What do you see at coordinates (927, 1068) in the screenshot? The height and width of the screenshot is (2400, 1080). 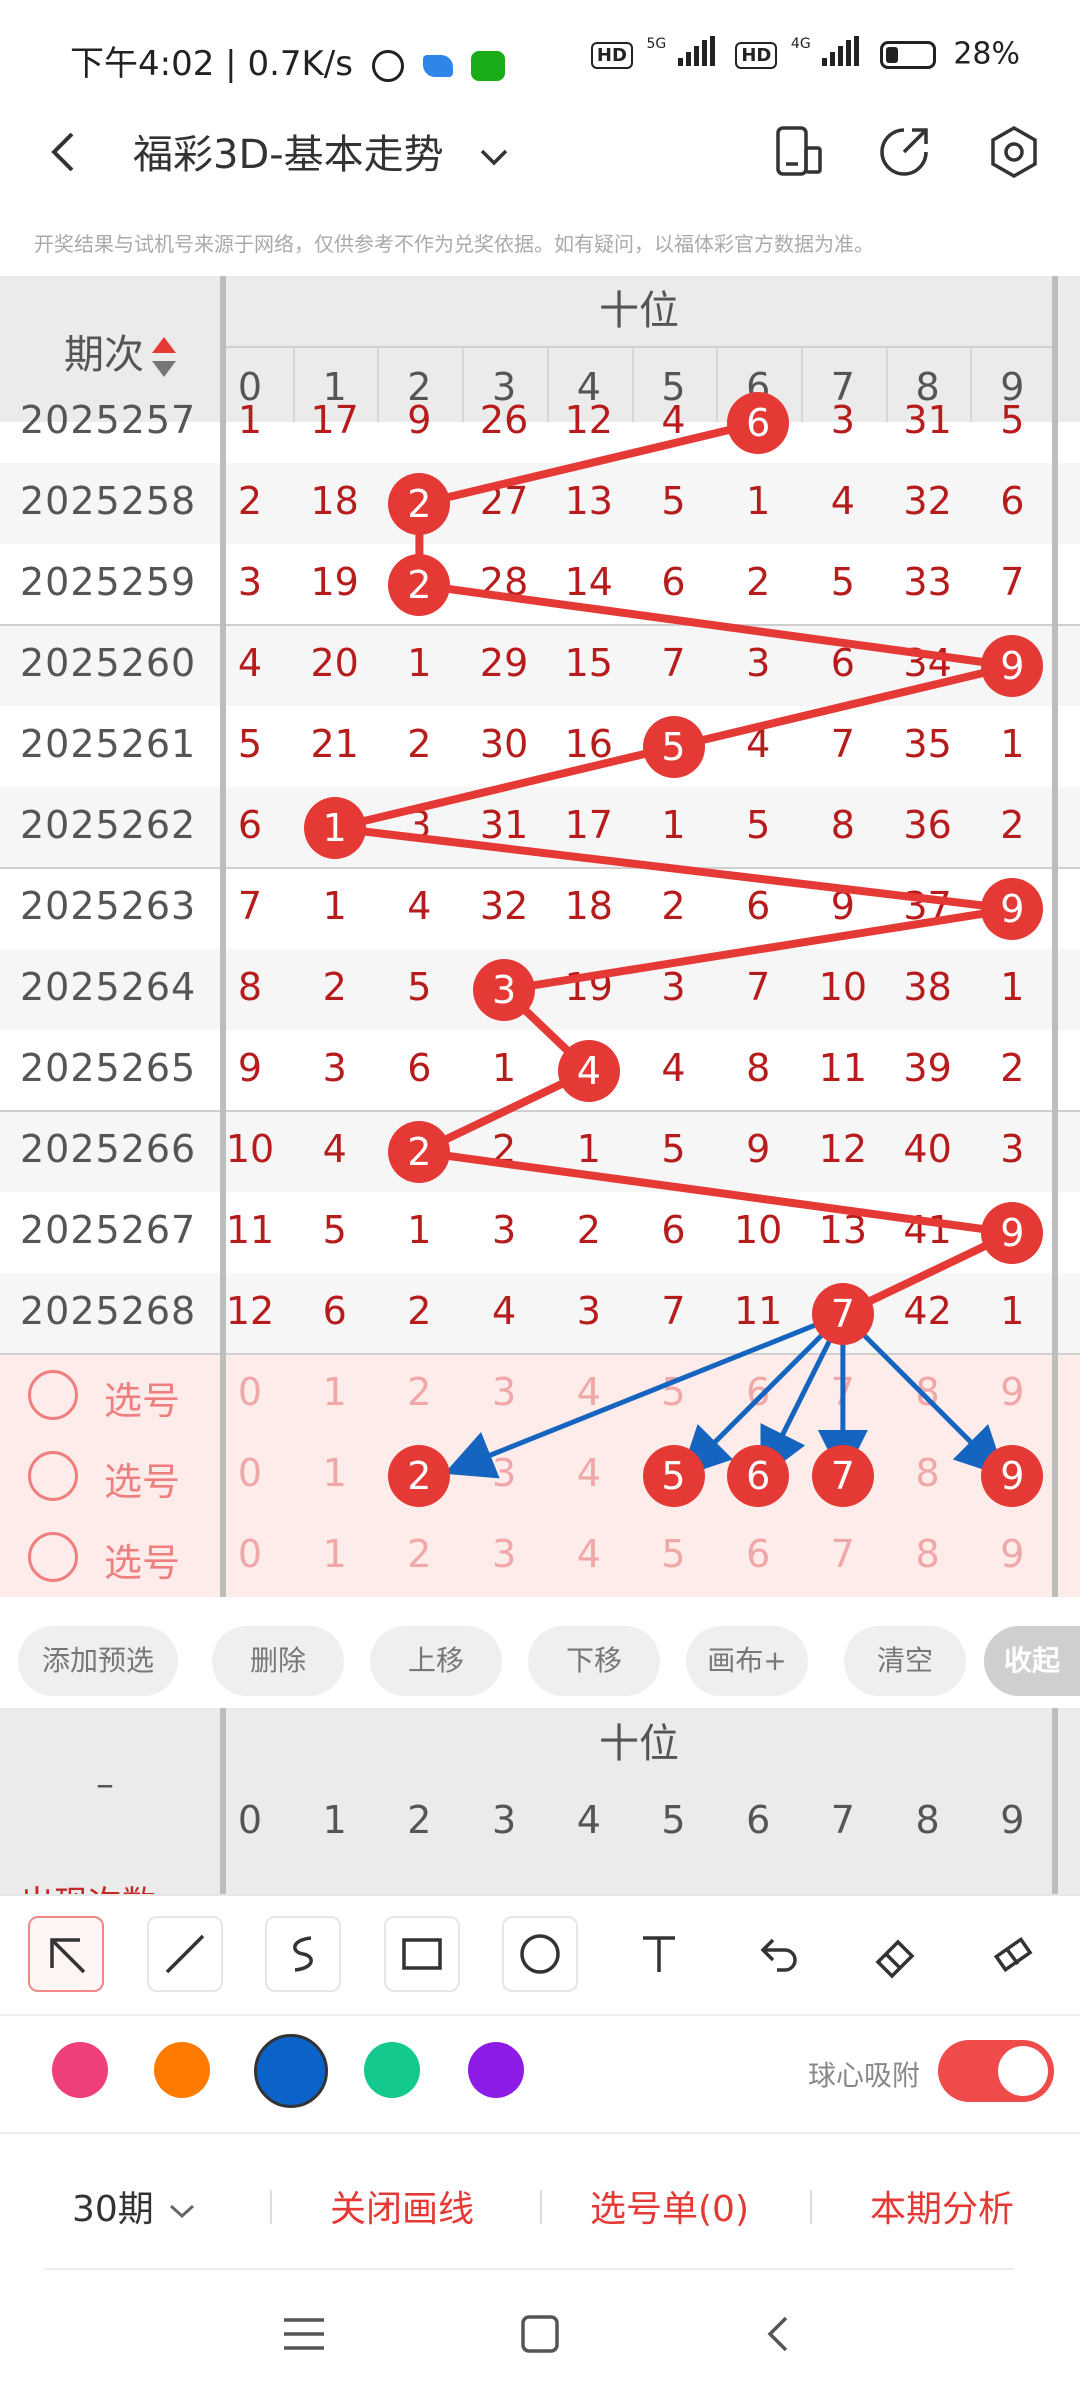 I see `miss-count: 39` at bounding box center [927, 1068].